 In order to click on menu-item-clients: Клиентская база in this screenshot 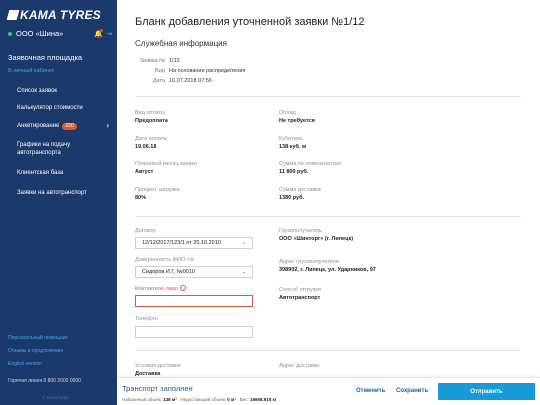, I will do `click(58, 173)`.